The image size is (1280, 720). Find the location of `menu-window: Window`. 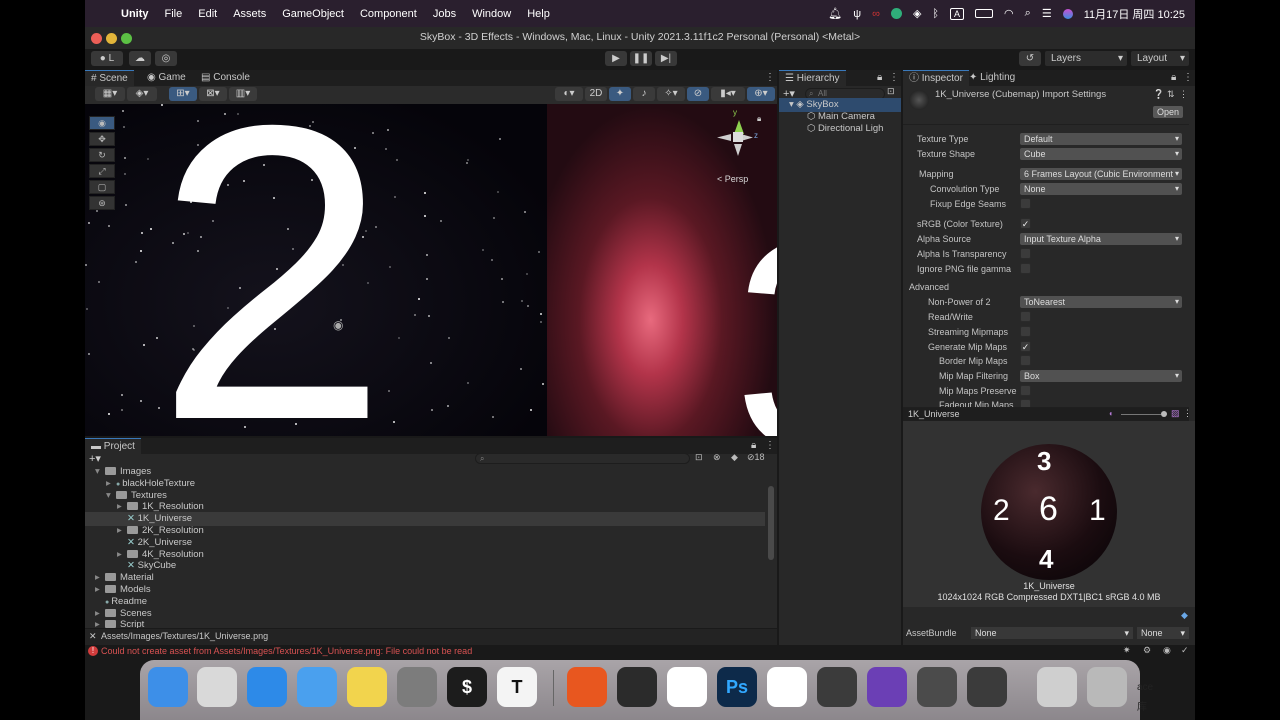

menu-window: Window is located at coordinates (491, 14).